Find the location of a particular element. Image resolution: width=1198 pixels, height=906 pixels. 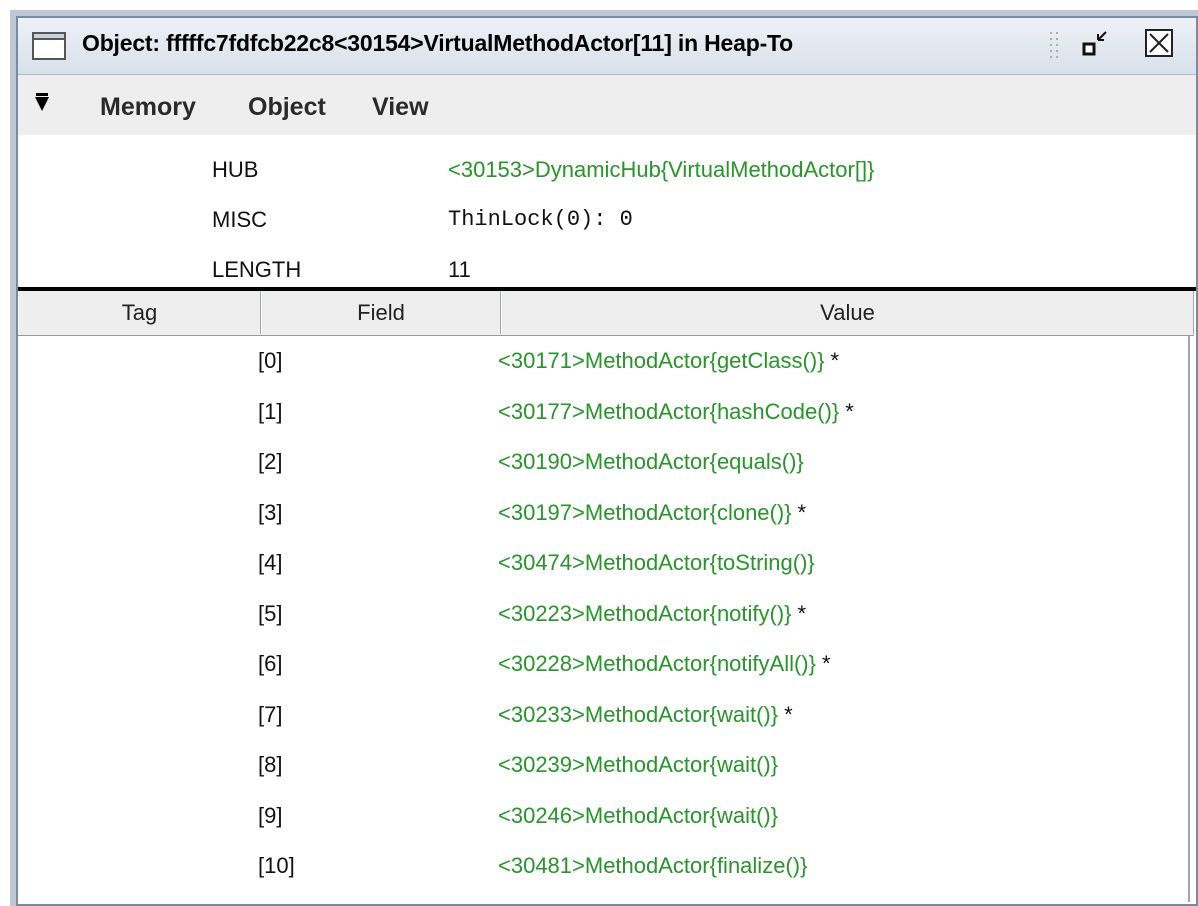

field-cell: [1] is located at coordinates (270, 411).